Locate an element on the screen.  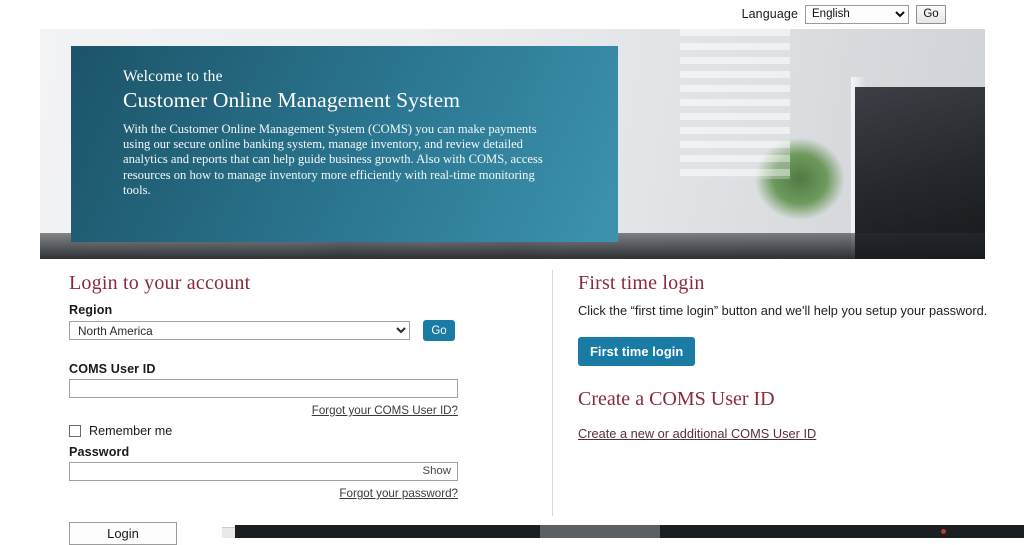
region-select: North America is located at coordinates (239, 330).